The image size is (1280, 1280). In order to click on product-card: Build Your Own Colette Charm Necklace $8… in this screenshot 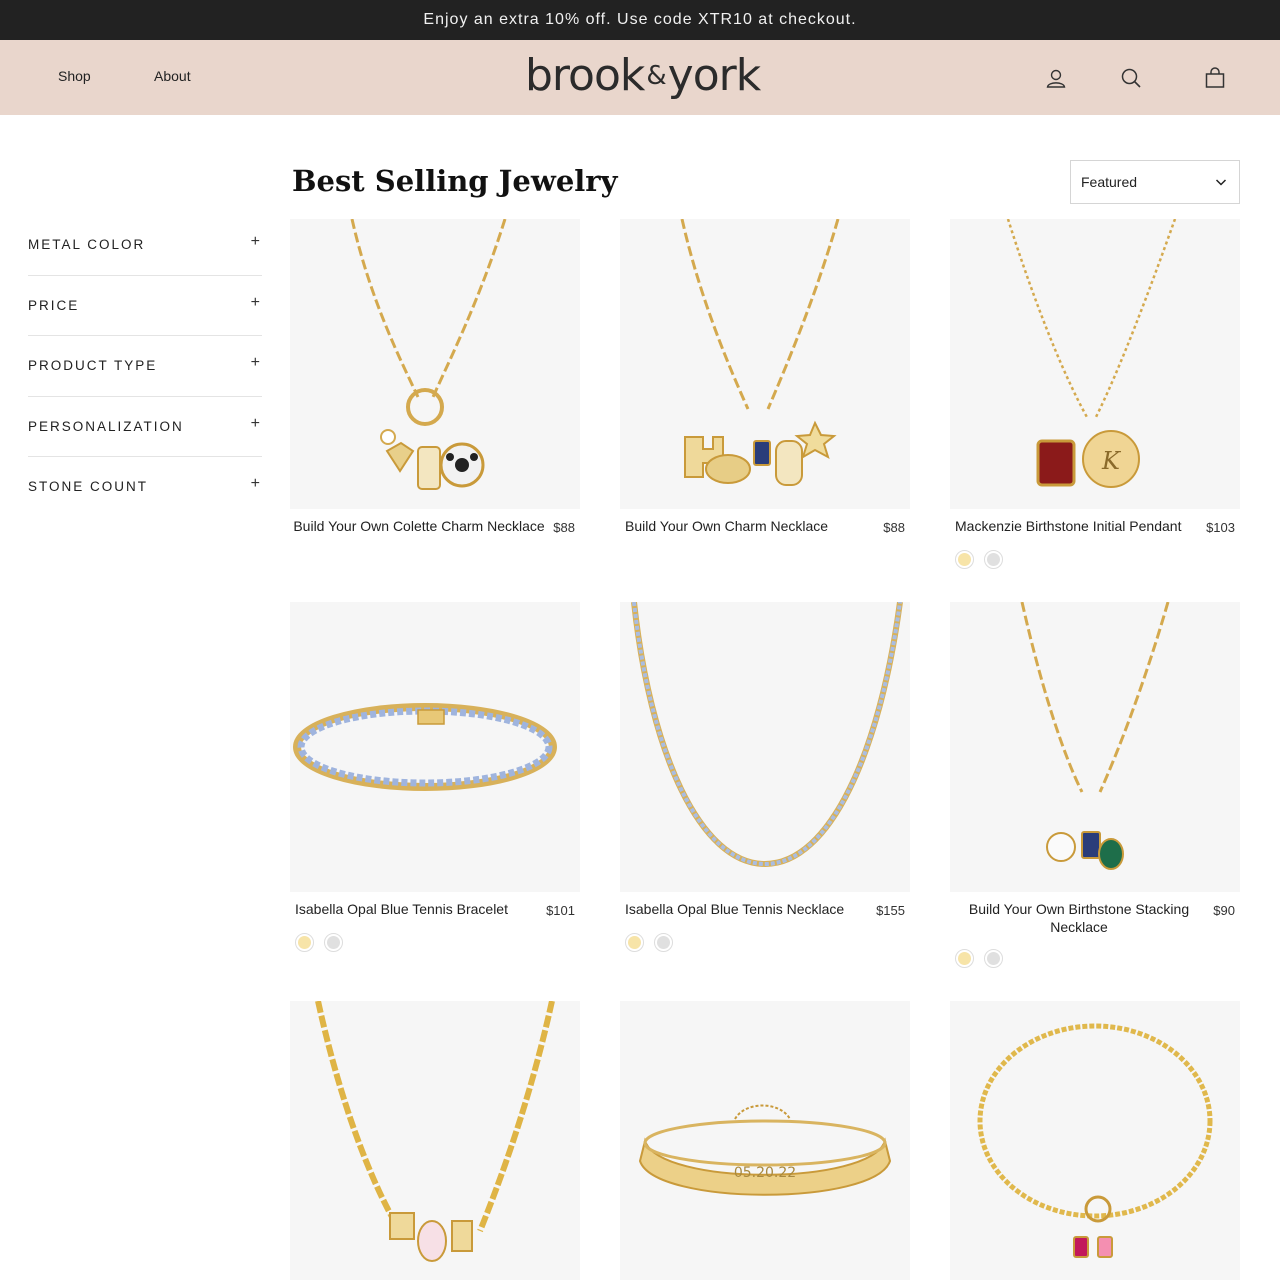, I will do `click(435, 384)`.